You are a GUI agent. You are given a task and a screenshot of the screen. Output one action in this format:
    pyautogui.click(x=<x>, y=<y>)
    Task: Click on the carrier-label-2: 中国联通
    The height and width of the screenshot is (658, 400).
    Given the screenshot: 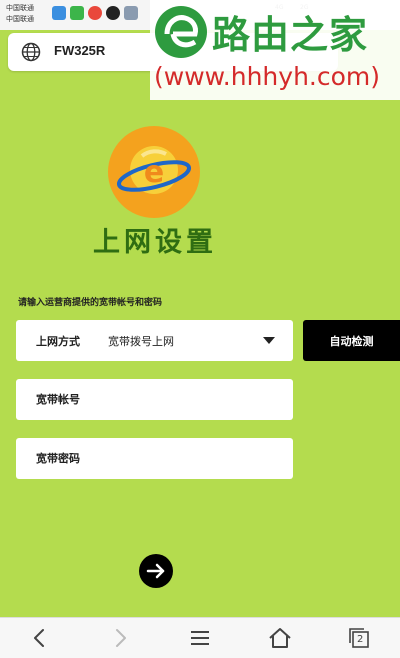 What is the action you would take?
    pyautogui.click(x=20, y=19)
    